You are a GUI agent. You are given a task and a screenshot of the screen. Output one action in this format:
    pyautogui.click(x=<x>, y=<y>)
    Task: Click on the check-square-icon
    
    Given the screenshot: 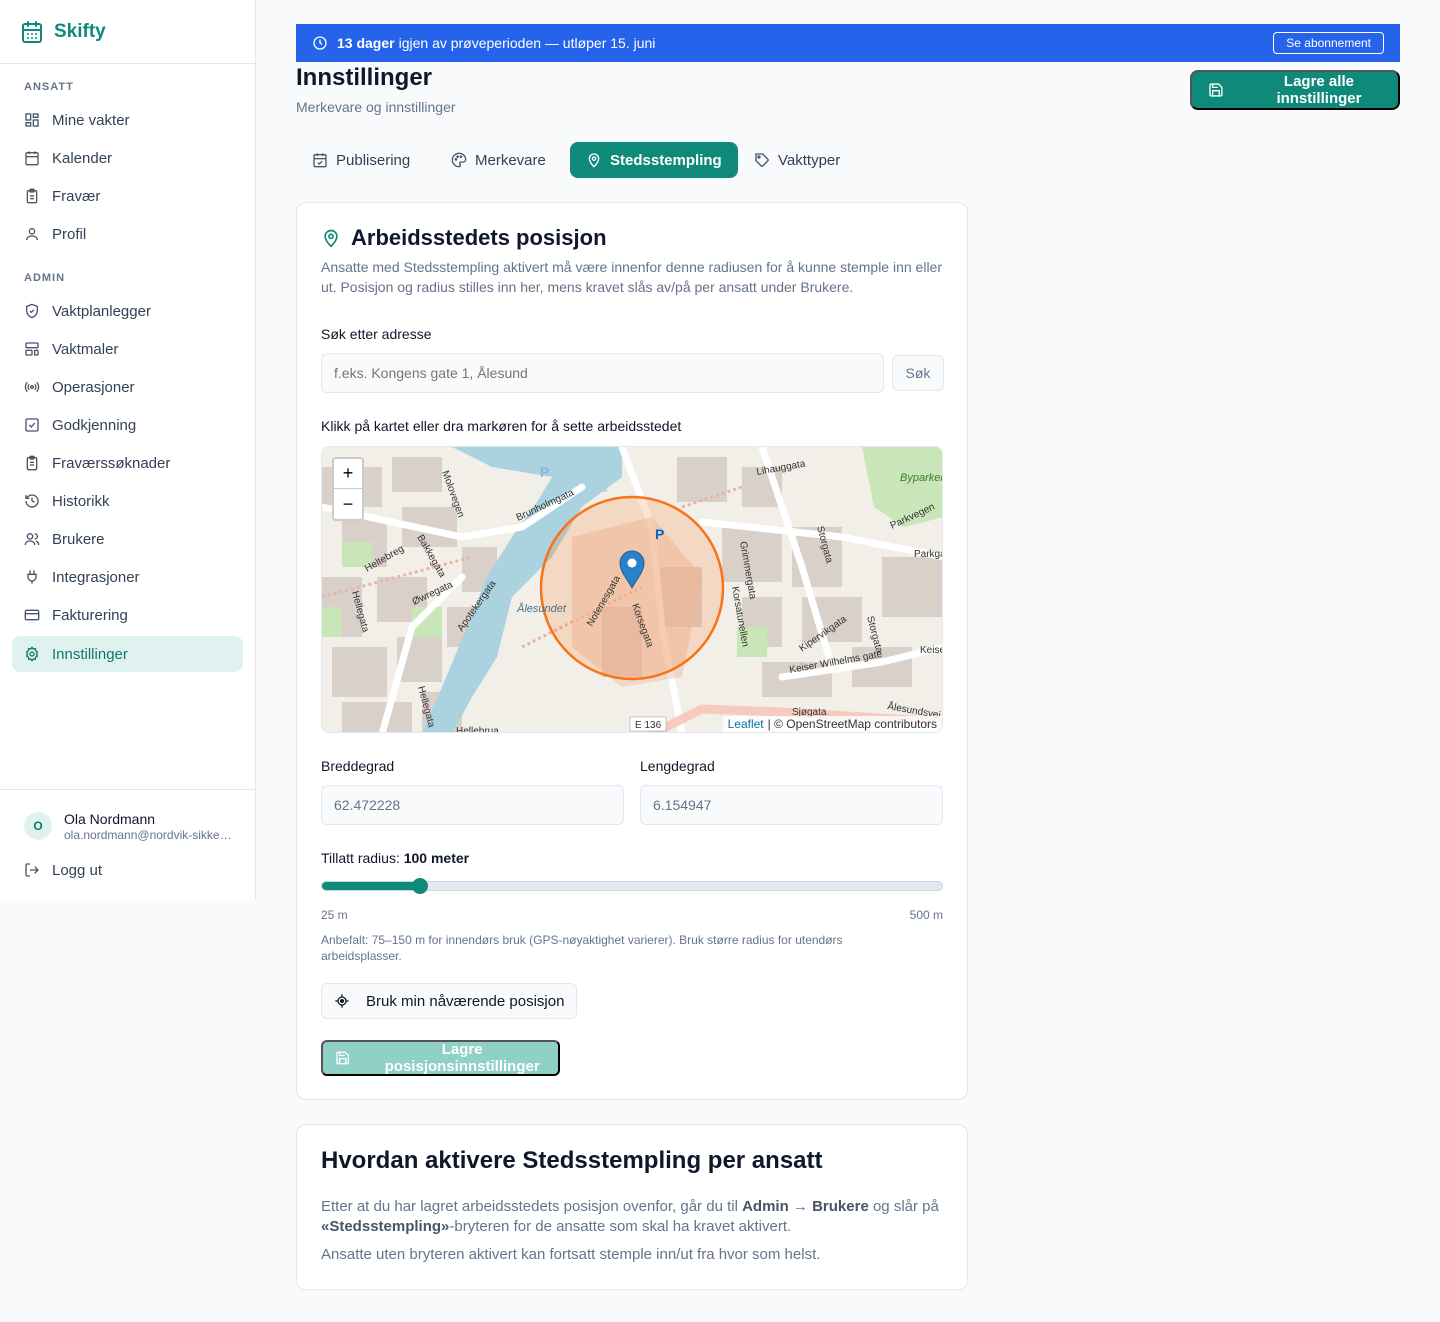 What is the action you would take?
    pyautogui.click(x=32, y=425)
    